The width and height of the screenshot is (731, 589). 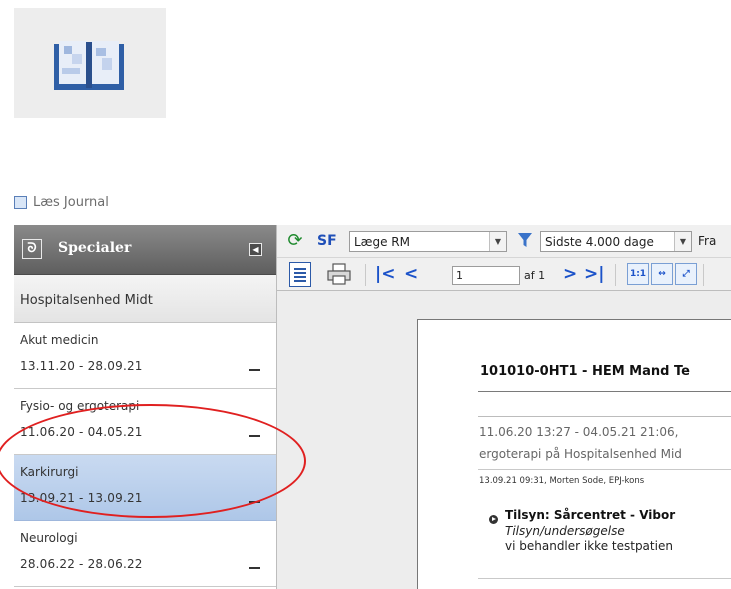 I want to click on document-period: 11.06.20 13:27 - 04.05.21 21:06,, so click(x=579, y=432).